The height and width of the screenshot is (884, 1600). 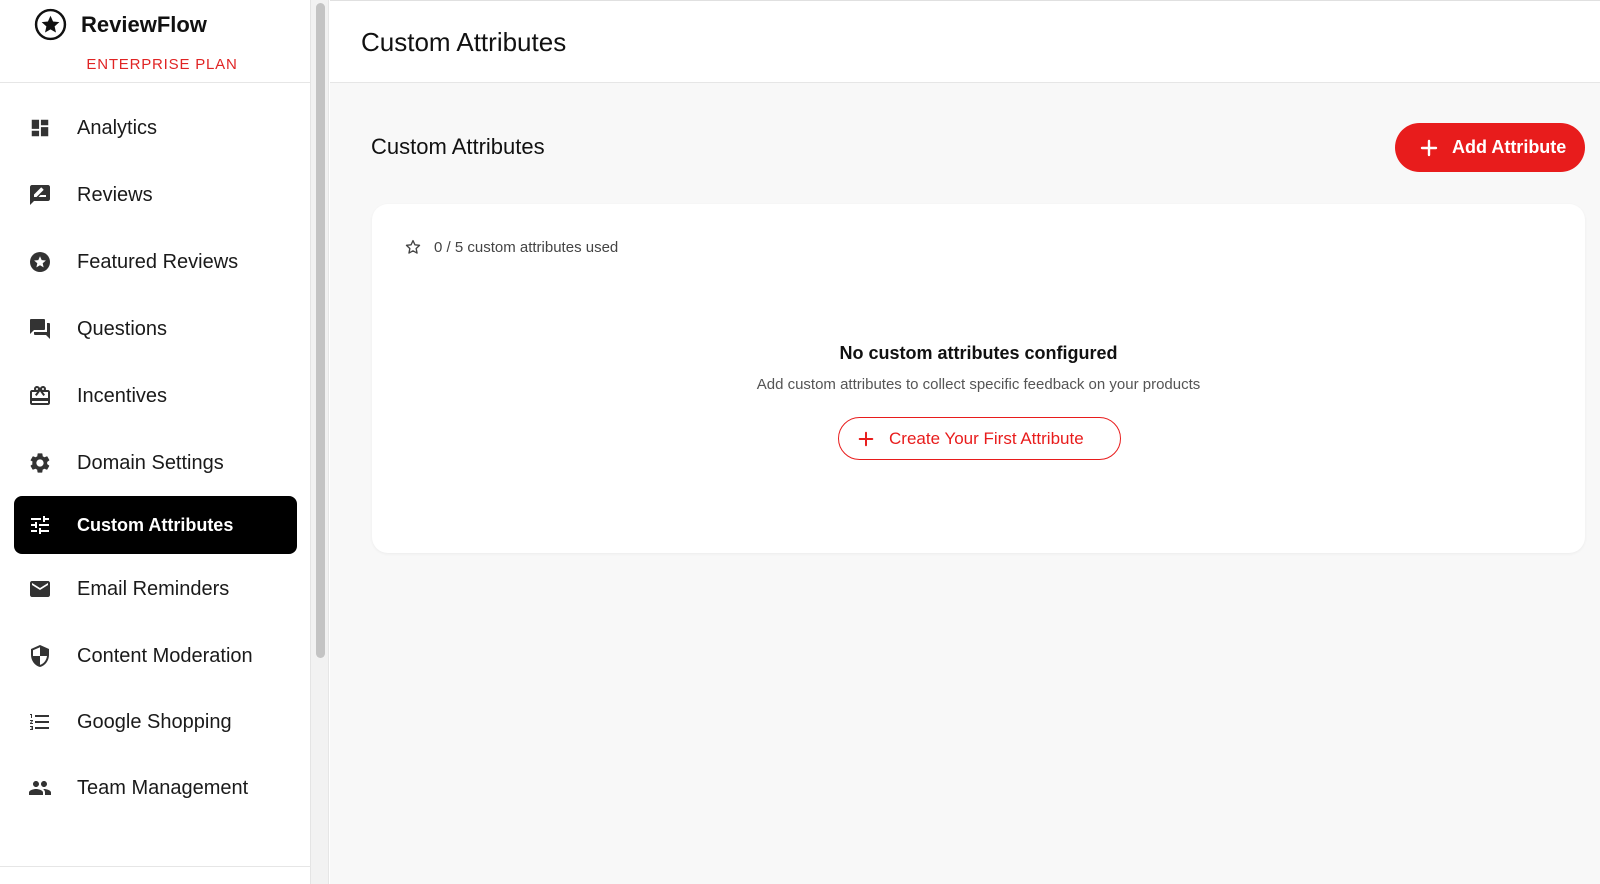 I want to click on people-icon, so click(x=40, y=788).